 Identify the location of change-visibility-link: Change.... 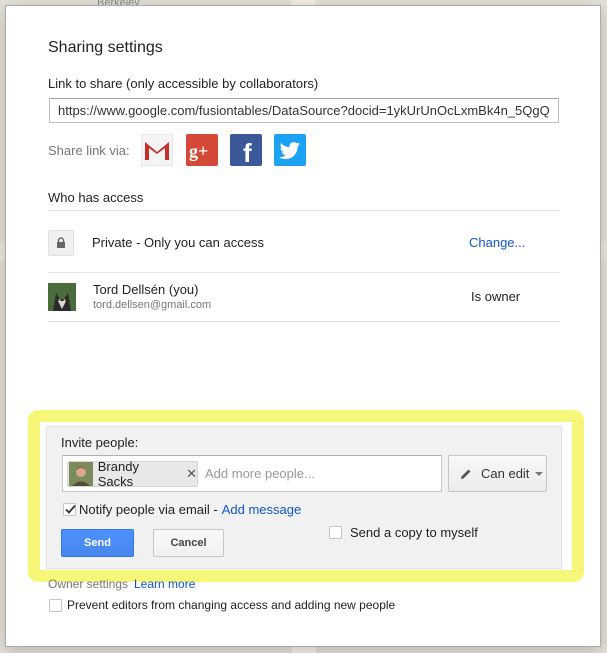
(497, 242).